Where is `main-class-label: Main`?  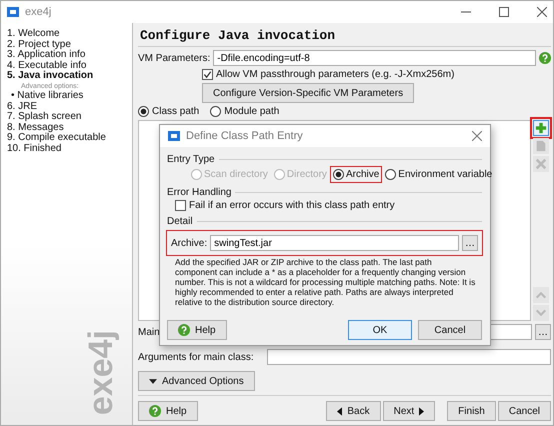 main-class-label: Main is located at coordinates (149, 332).